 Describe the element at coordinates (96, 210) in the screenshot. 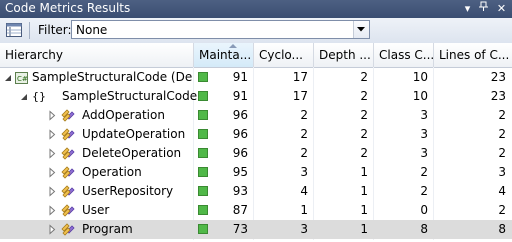

I see `row-name: User` at that location.